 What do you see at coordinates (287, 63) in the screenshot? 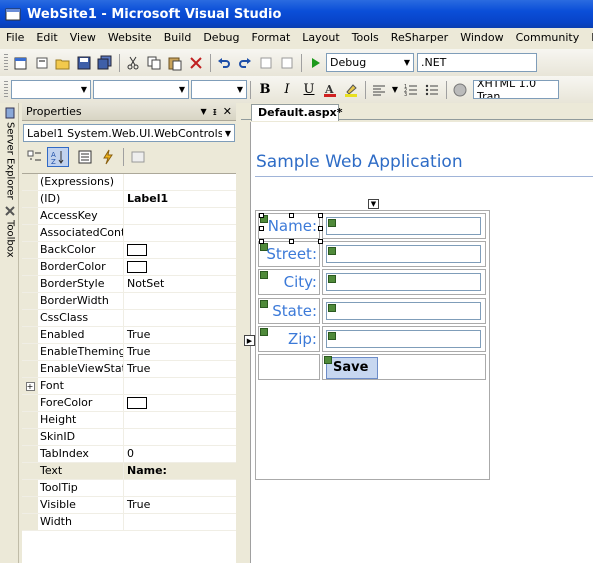
I see `navigate-forward-icon` at bounding box center [287, 63].